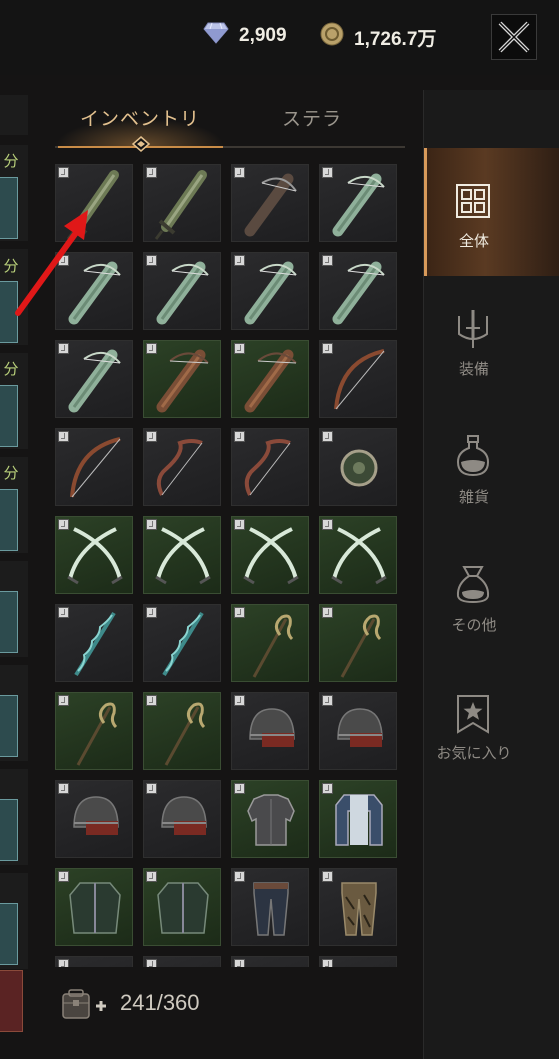 The image size is (559, 1059). I want to click on gold-coin-icon, so click(332, 37).